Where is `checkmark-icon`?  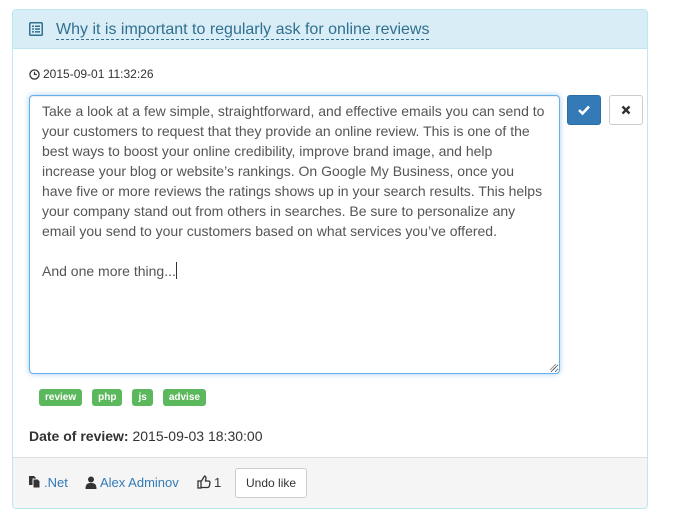
checkmark-icon is located at coordinates (584, 110).